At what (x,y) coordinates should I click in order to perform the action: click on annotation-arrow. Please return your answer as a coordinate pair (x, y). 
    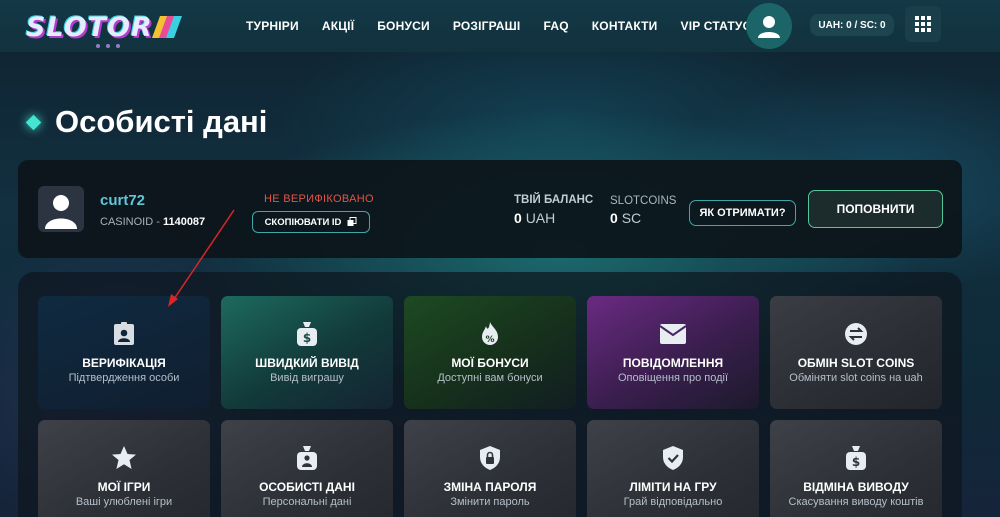
    Looking at the image, I should click on (201, 258).